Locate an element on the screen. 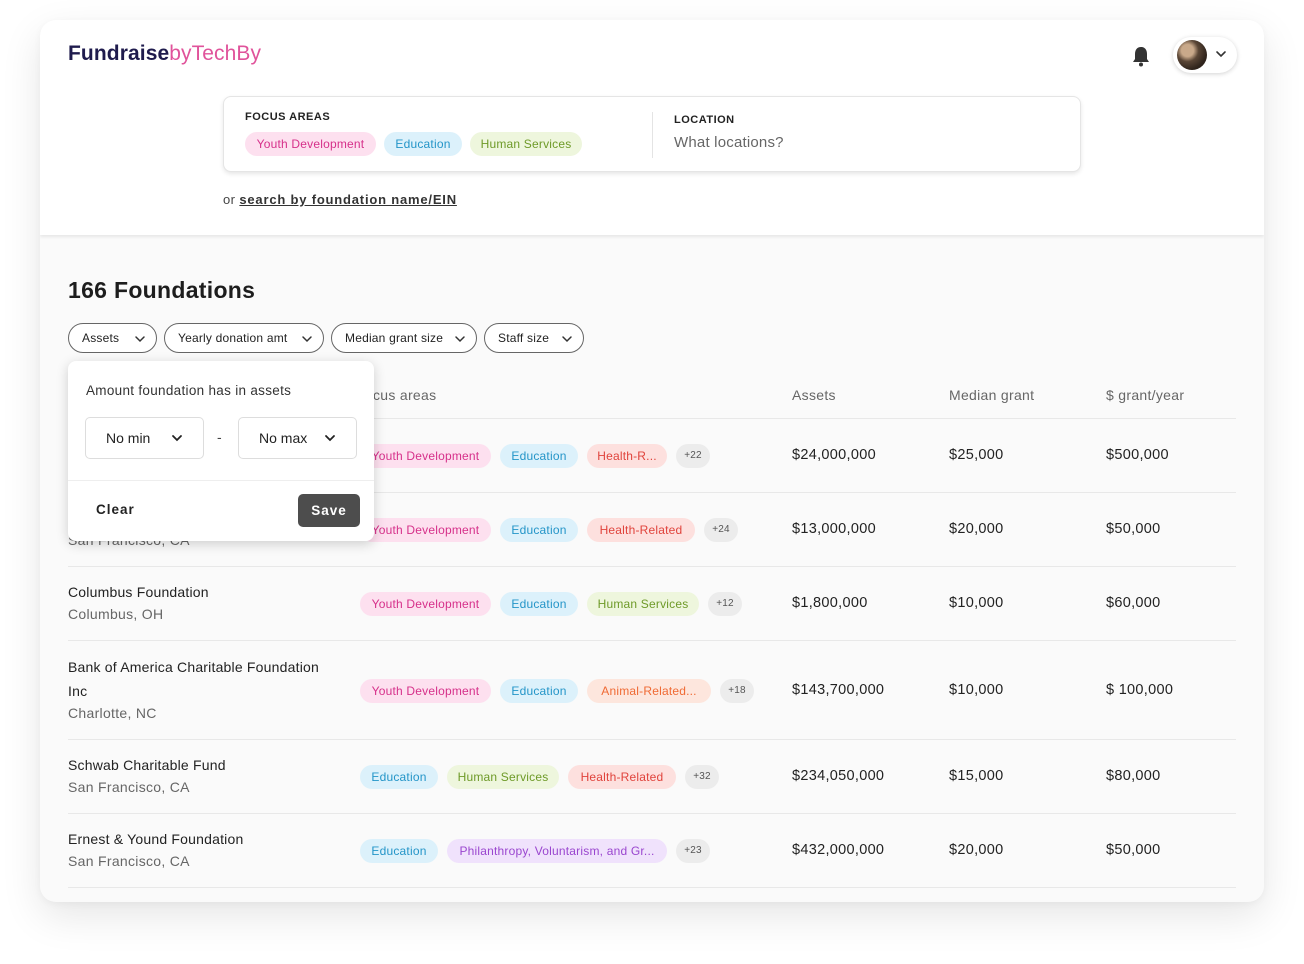  dropdown-divider is located at coordinates (221, 480).